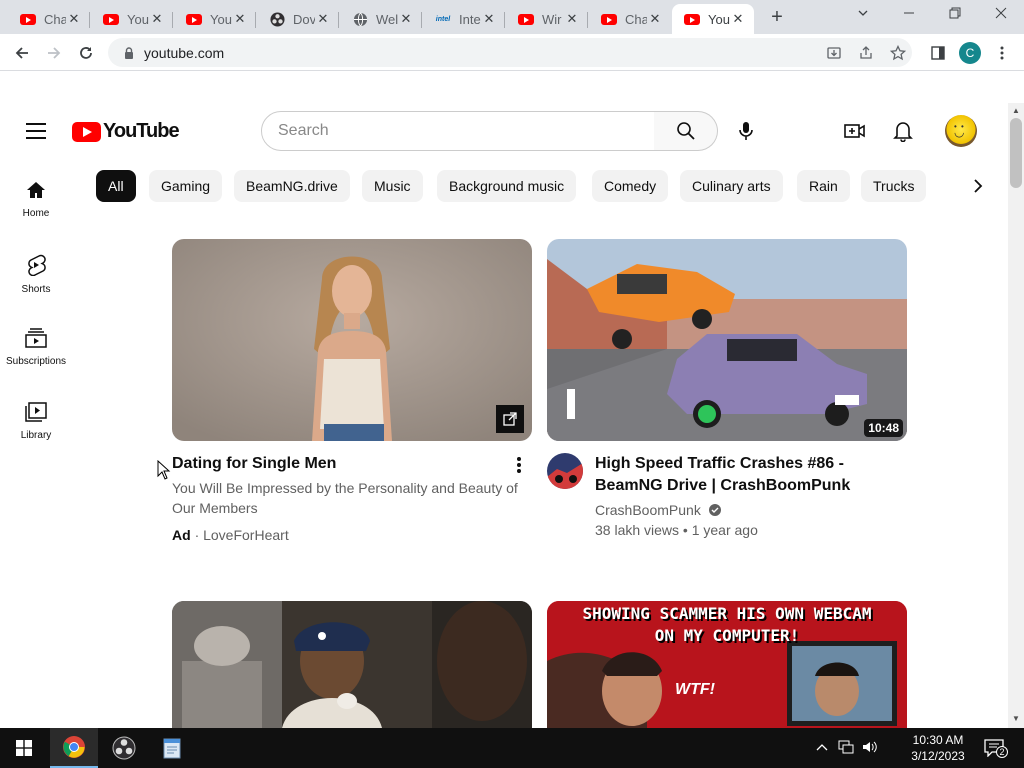 The image size is (1024, 768). What do you see at coordinates (124, 748) in the screenshot?
I see `taskbar-obs` at bounding box center [124, 748].